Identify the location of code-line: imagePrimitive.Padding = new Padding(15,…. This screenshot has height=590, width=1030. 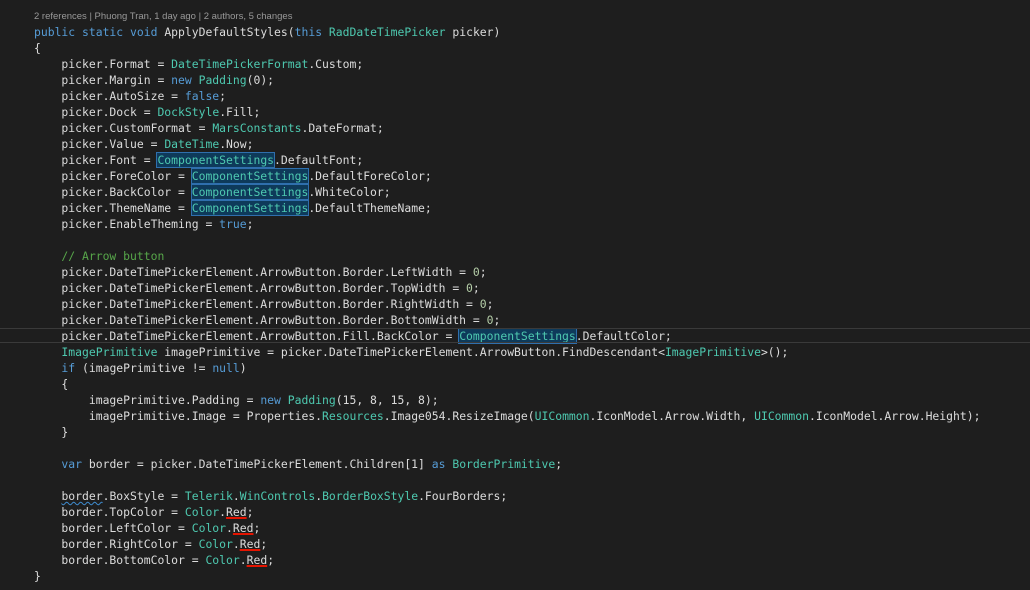
(507, 400).